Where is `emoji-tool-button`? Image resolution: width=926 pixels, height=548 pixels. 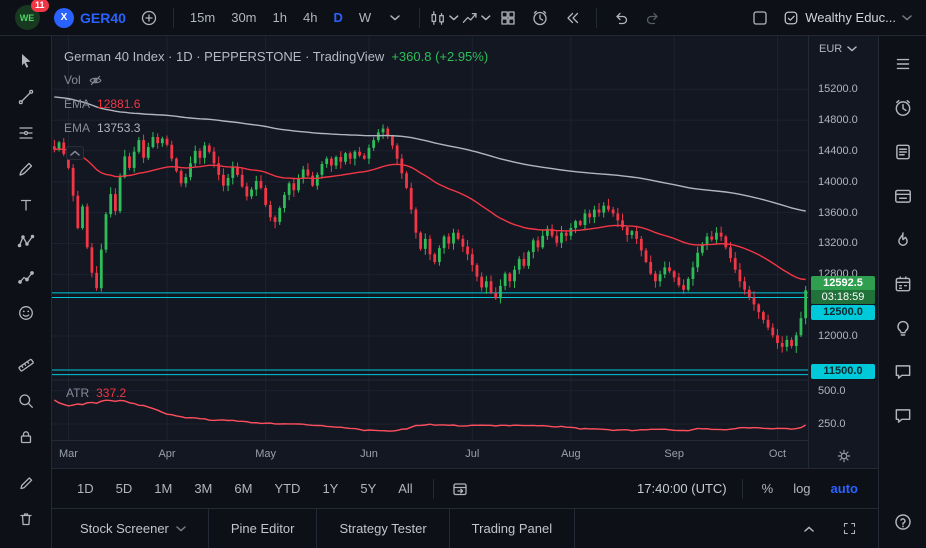 emoji-tool-button is located at coordinates (26, 313).